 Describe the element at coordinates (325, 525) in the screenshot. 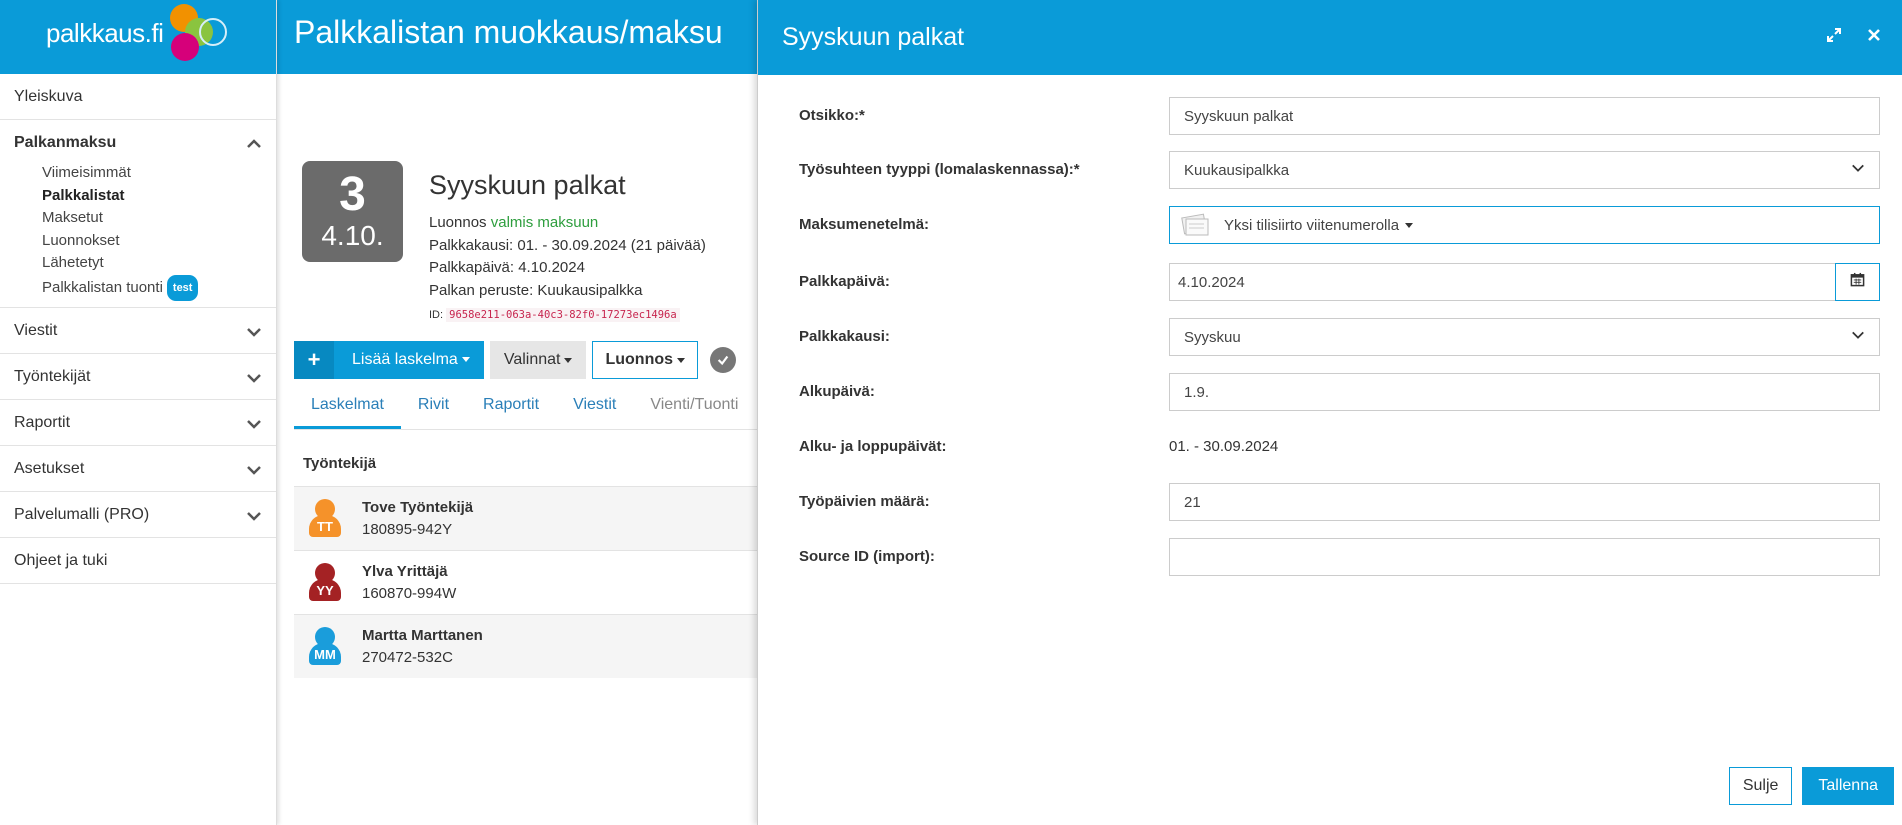

I see `avatar-initials: TT` at that location.